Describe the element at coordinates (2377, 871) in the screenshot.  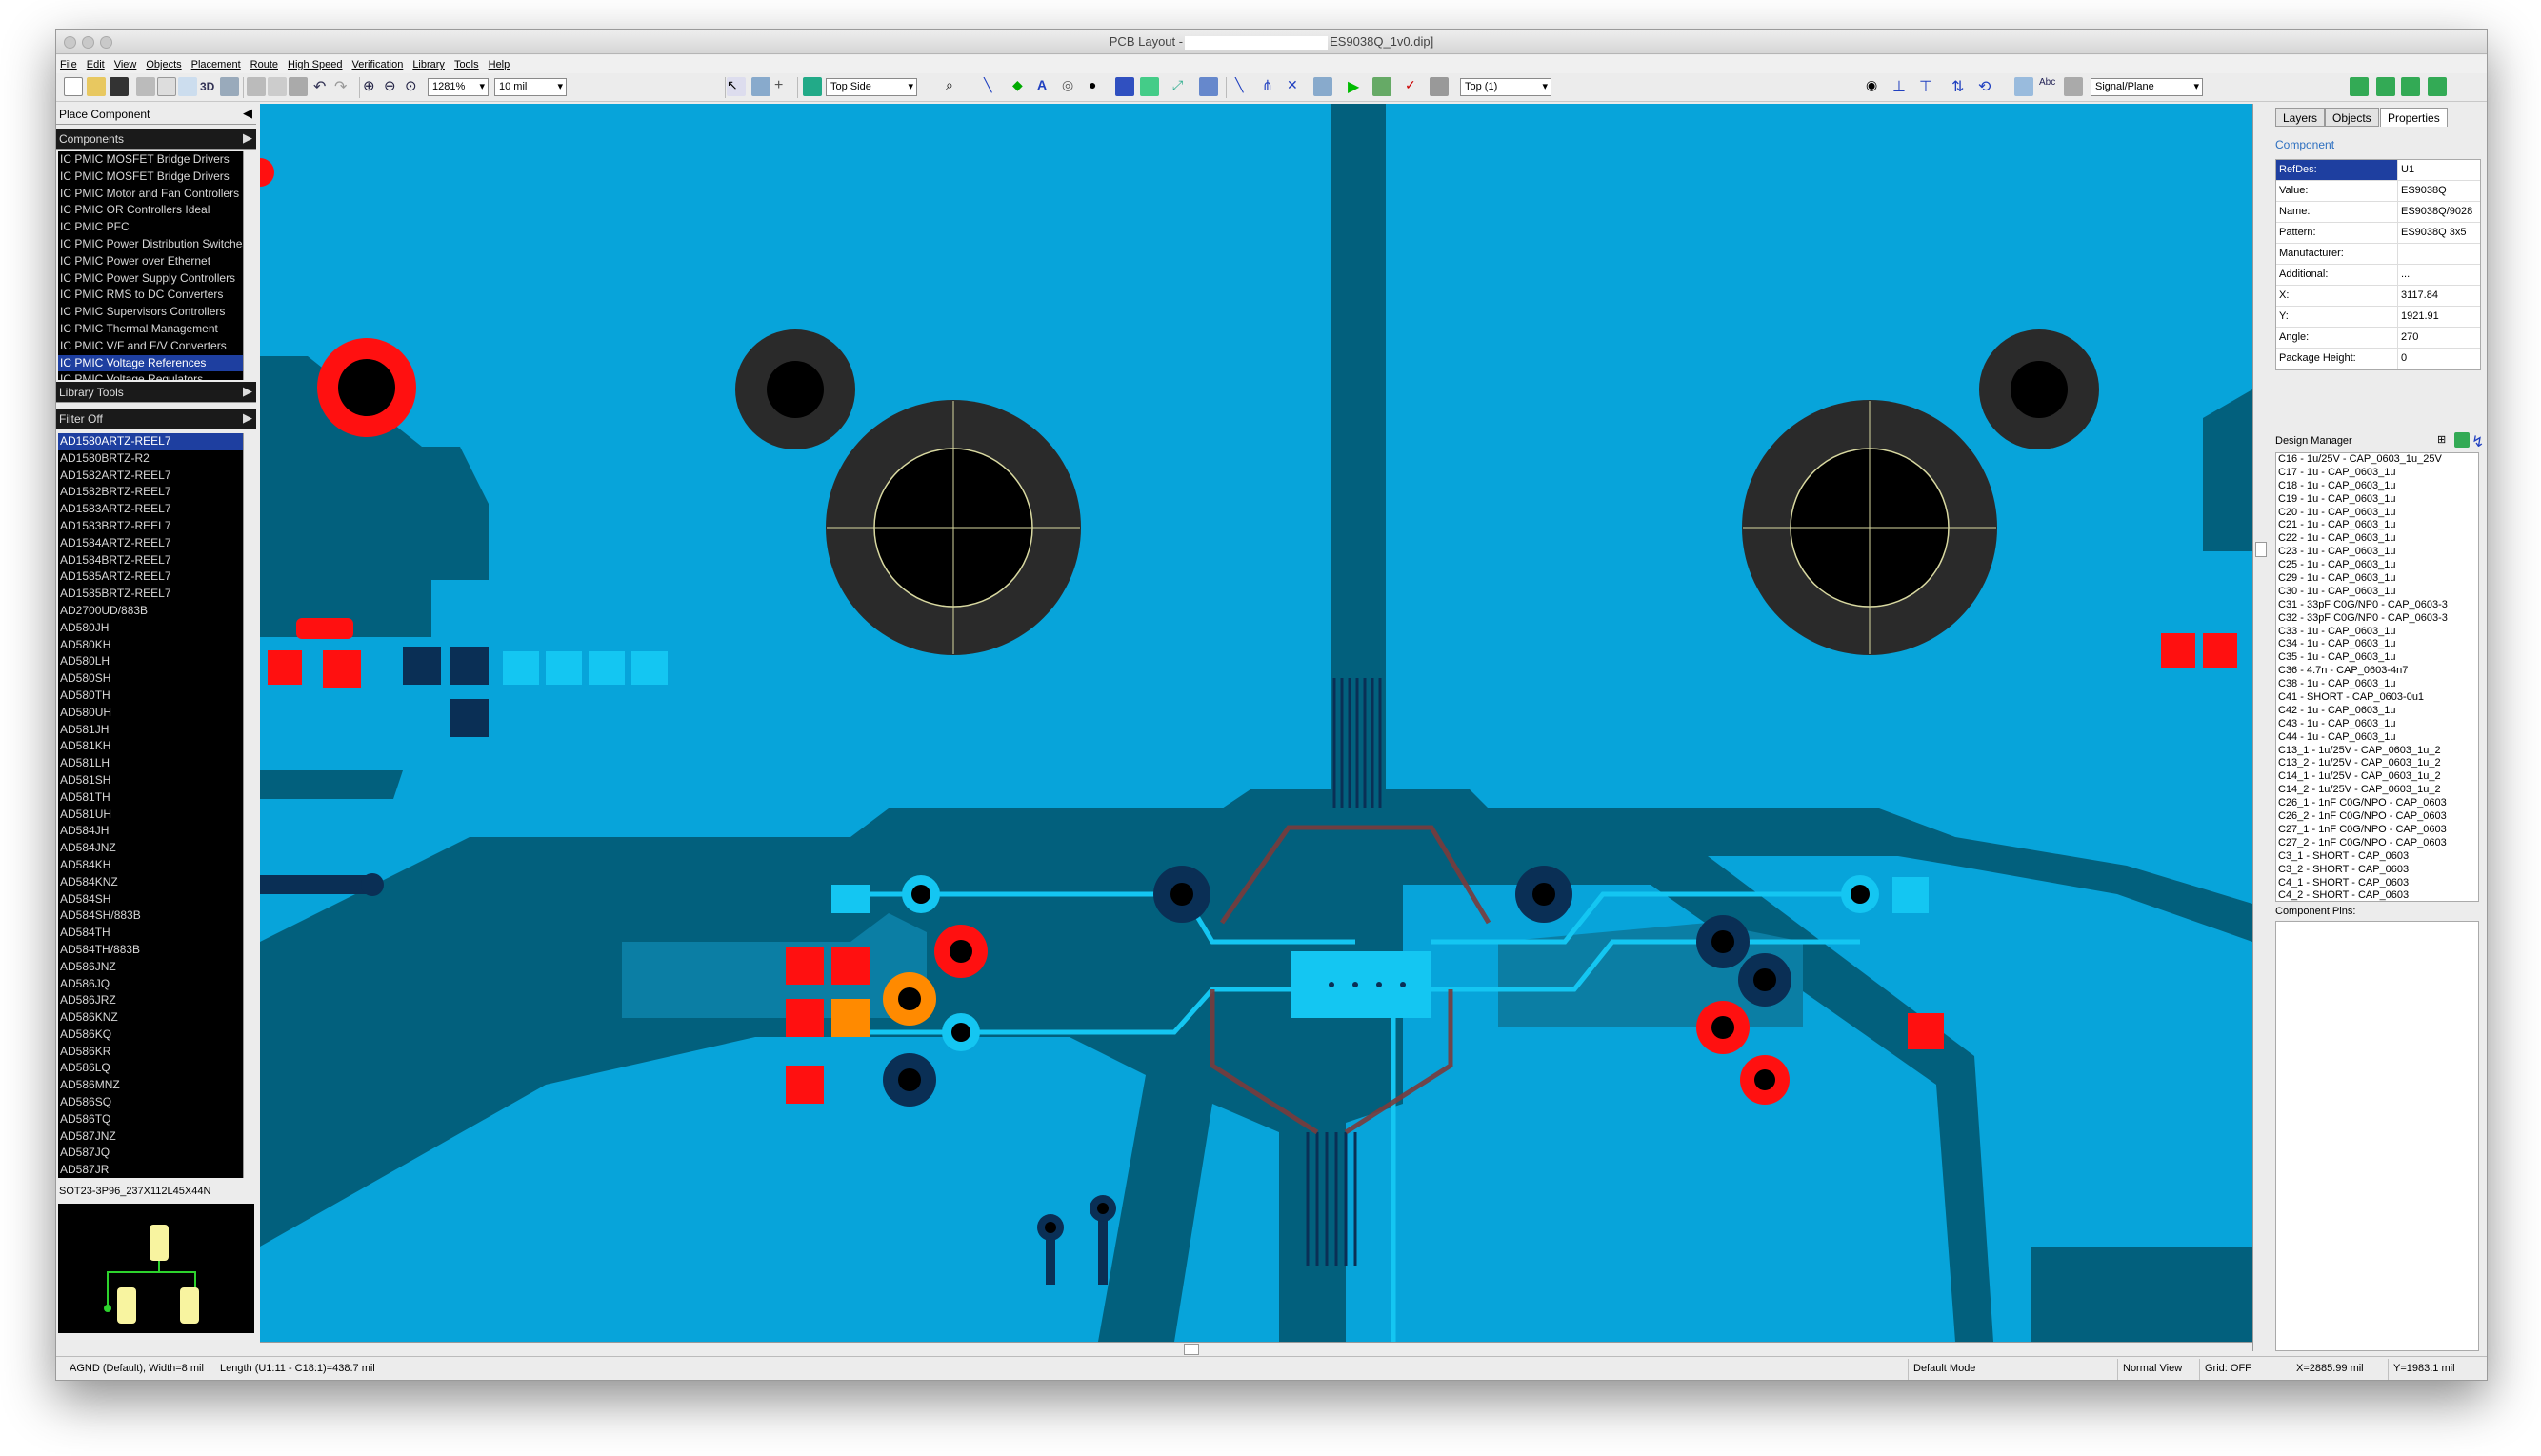
I see `dm-item: C3_2 - SHORT - CAP_0603` at that location.